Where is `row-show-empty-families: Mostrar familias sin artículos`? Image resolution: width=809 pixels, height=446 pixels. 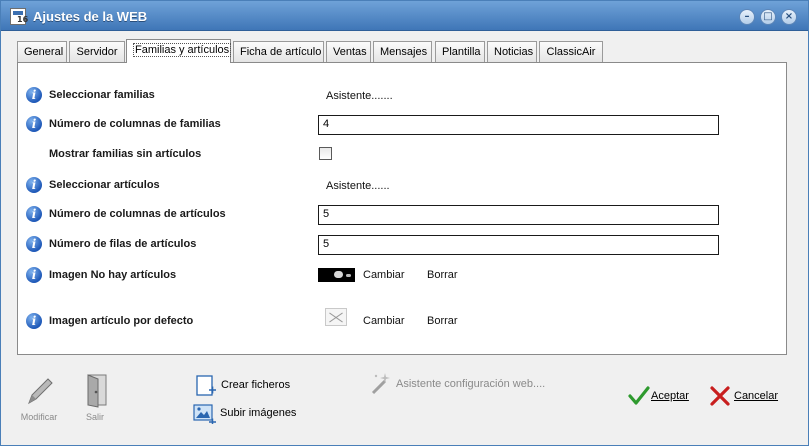 row-show-empty-families: Mostrar familias sin artículos is located at coordinates (403, 155).